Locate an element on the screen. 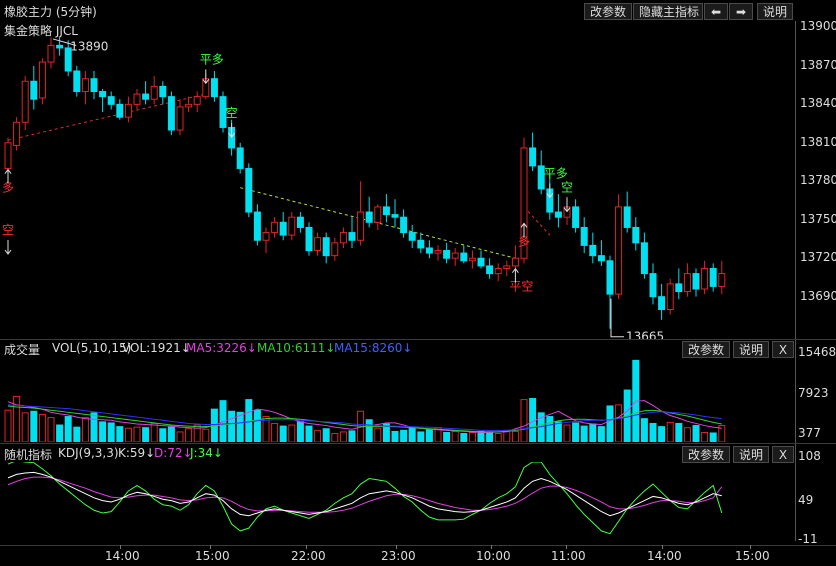  hide-main-indicator-button: 隐藏主指标 is located at coordinates (668, 11).